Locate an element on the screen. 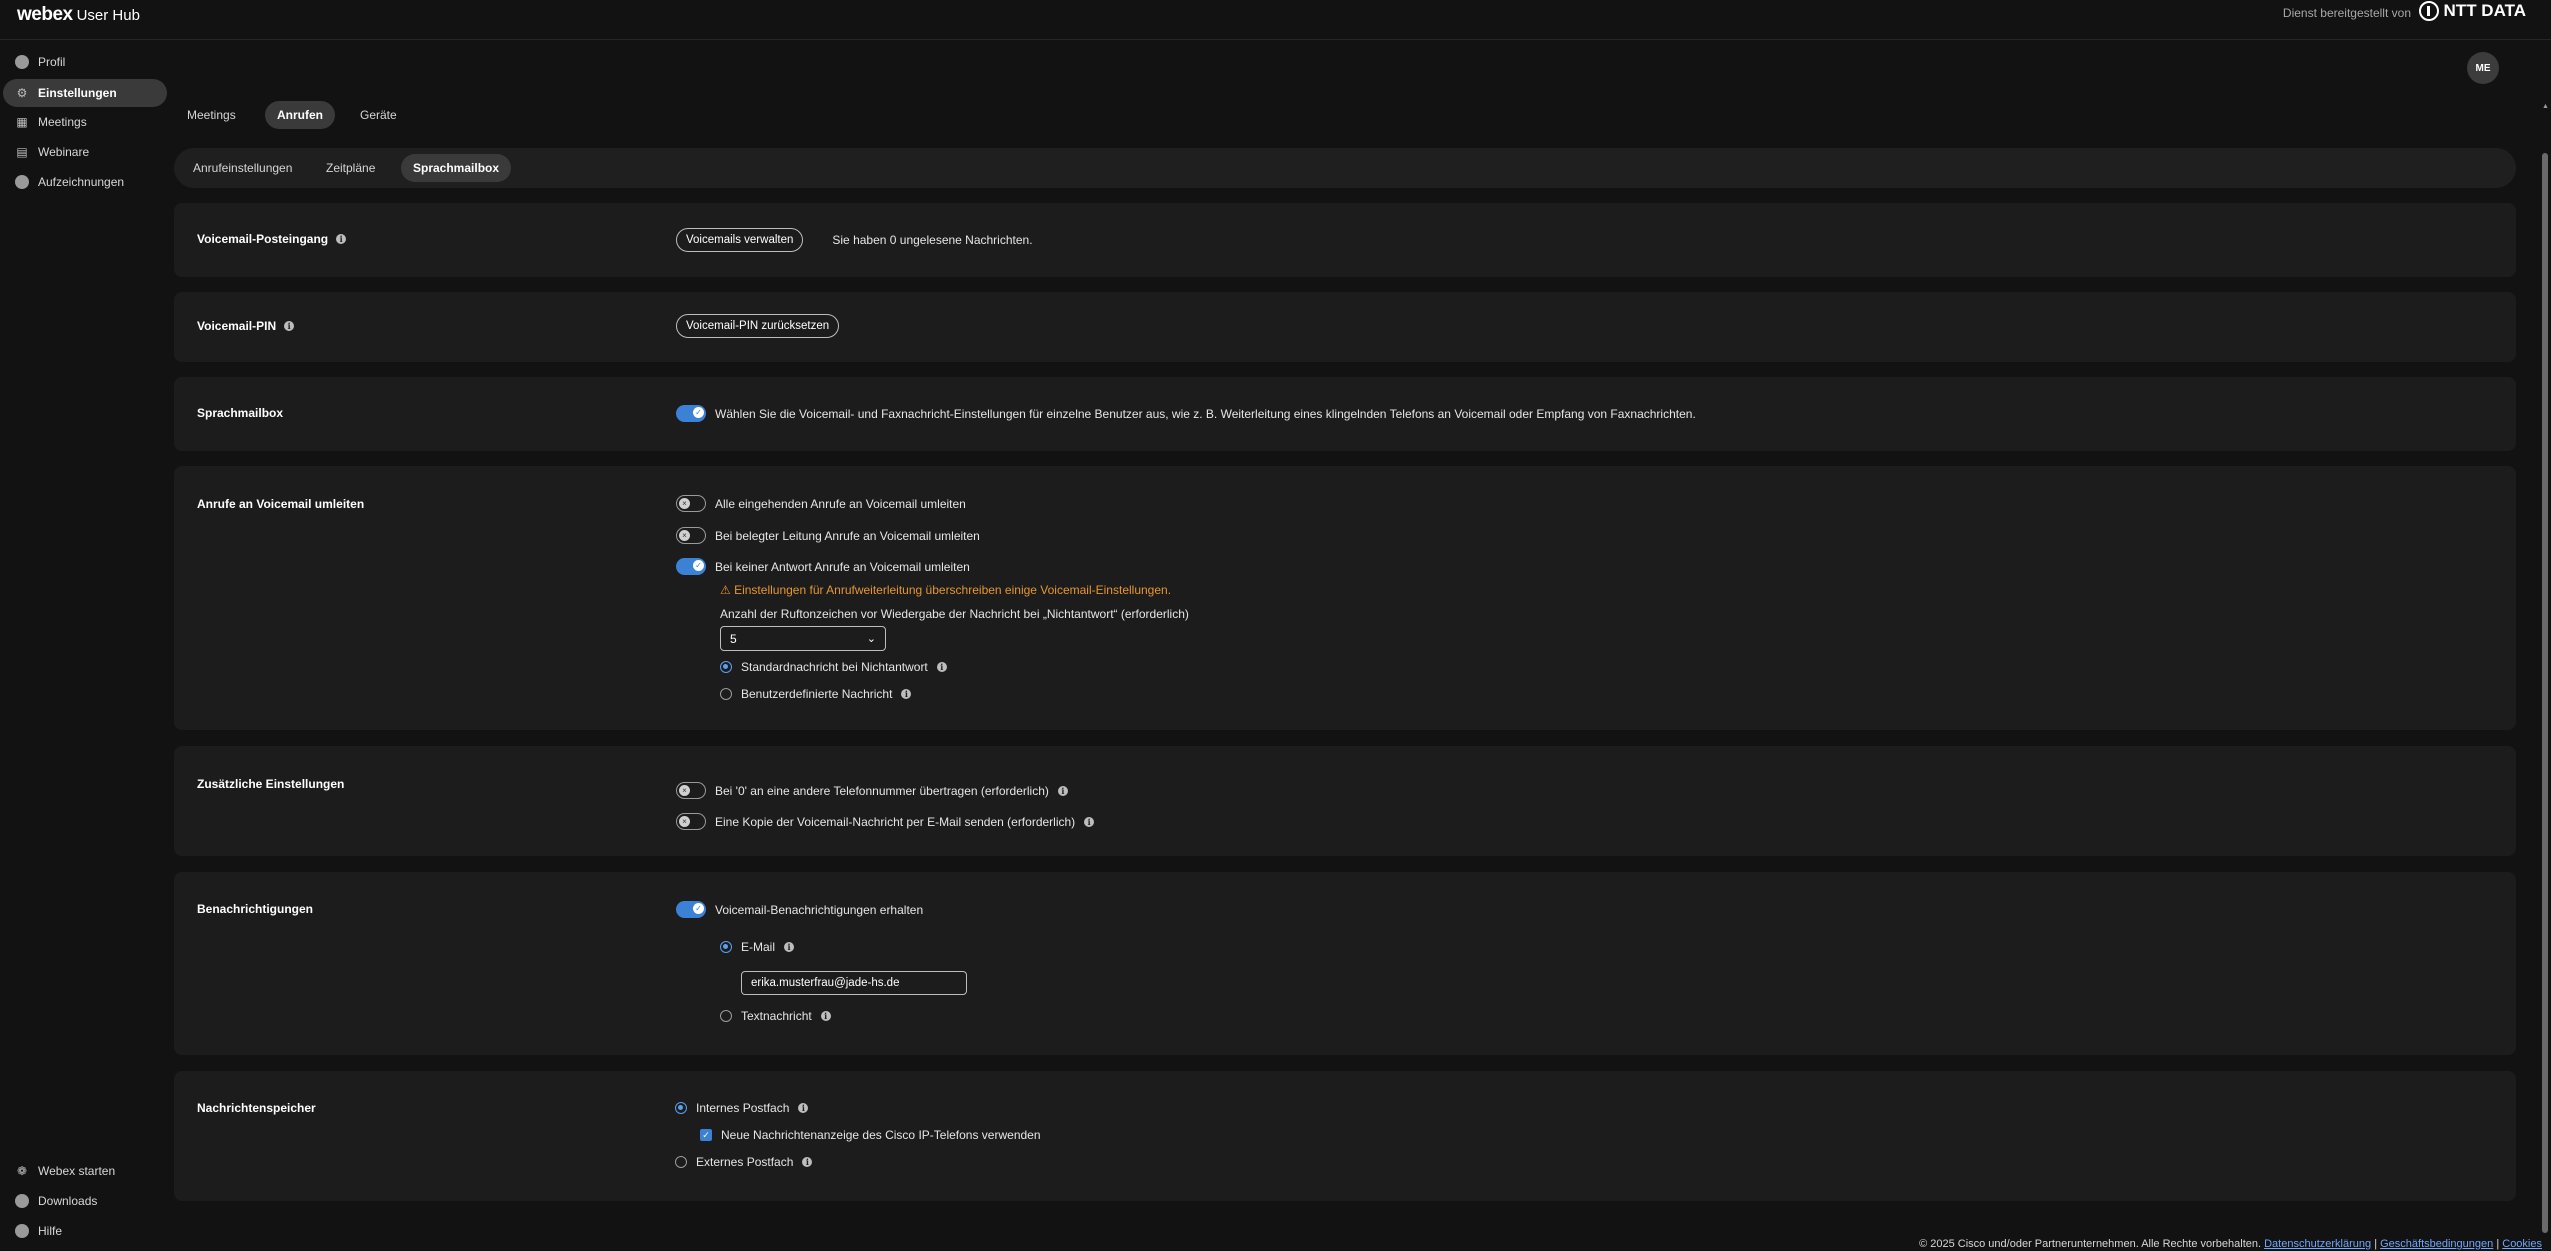 This screenshot has height=1251, width=2551. redirect-noanswer-toggle: ✓ is located at coordinates (691, 566).